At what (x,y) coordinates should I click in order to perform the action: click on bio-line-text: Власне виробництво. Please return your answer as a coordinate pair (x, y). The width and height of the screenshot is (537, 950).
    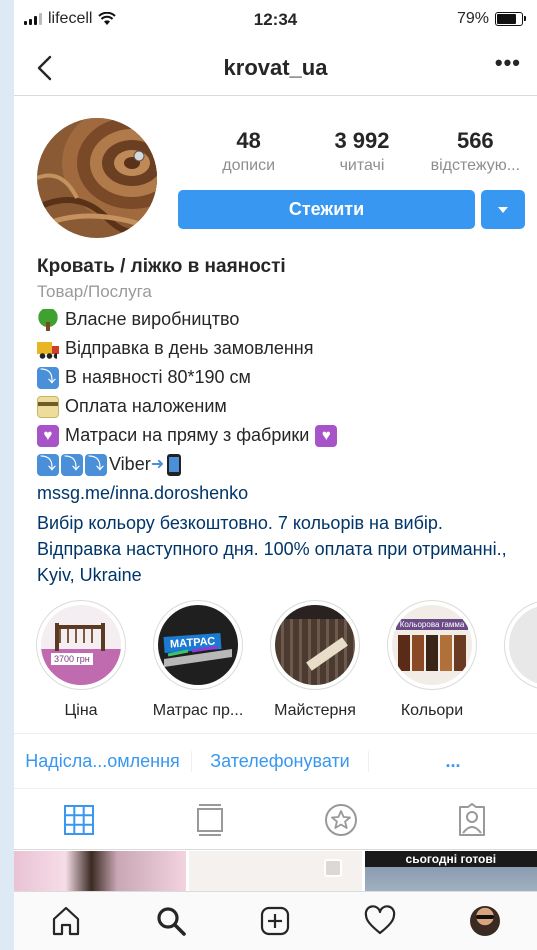
    Looking at the image, I should click on (152, 319).